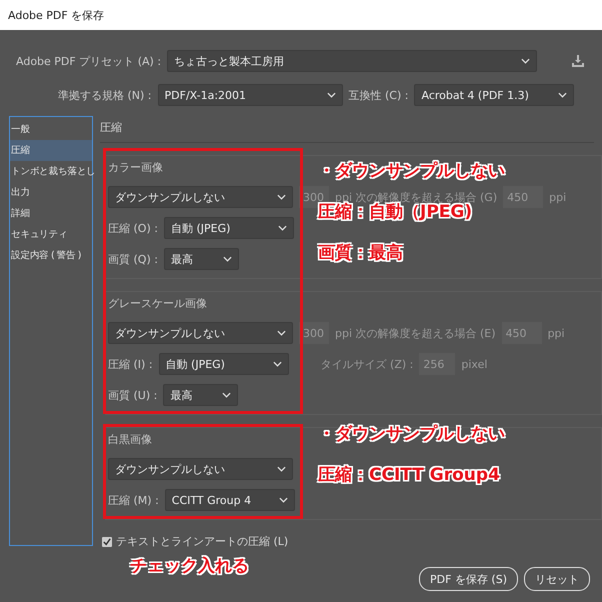 The width and height of the screenshot is (602, 602). Describe the element at coordinates (578, 61) in the screenshot. I see `download-icon` at that location.